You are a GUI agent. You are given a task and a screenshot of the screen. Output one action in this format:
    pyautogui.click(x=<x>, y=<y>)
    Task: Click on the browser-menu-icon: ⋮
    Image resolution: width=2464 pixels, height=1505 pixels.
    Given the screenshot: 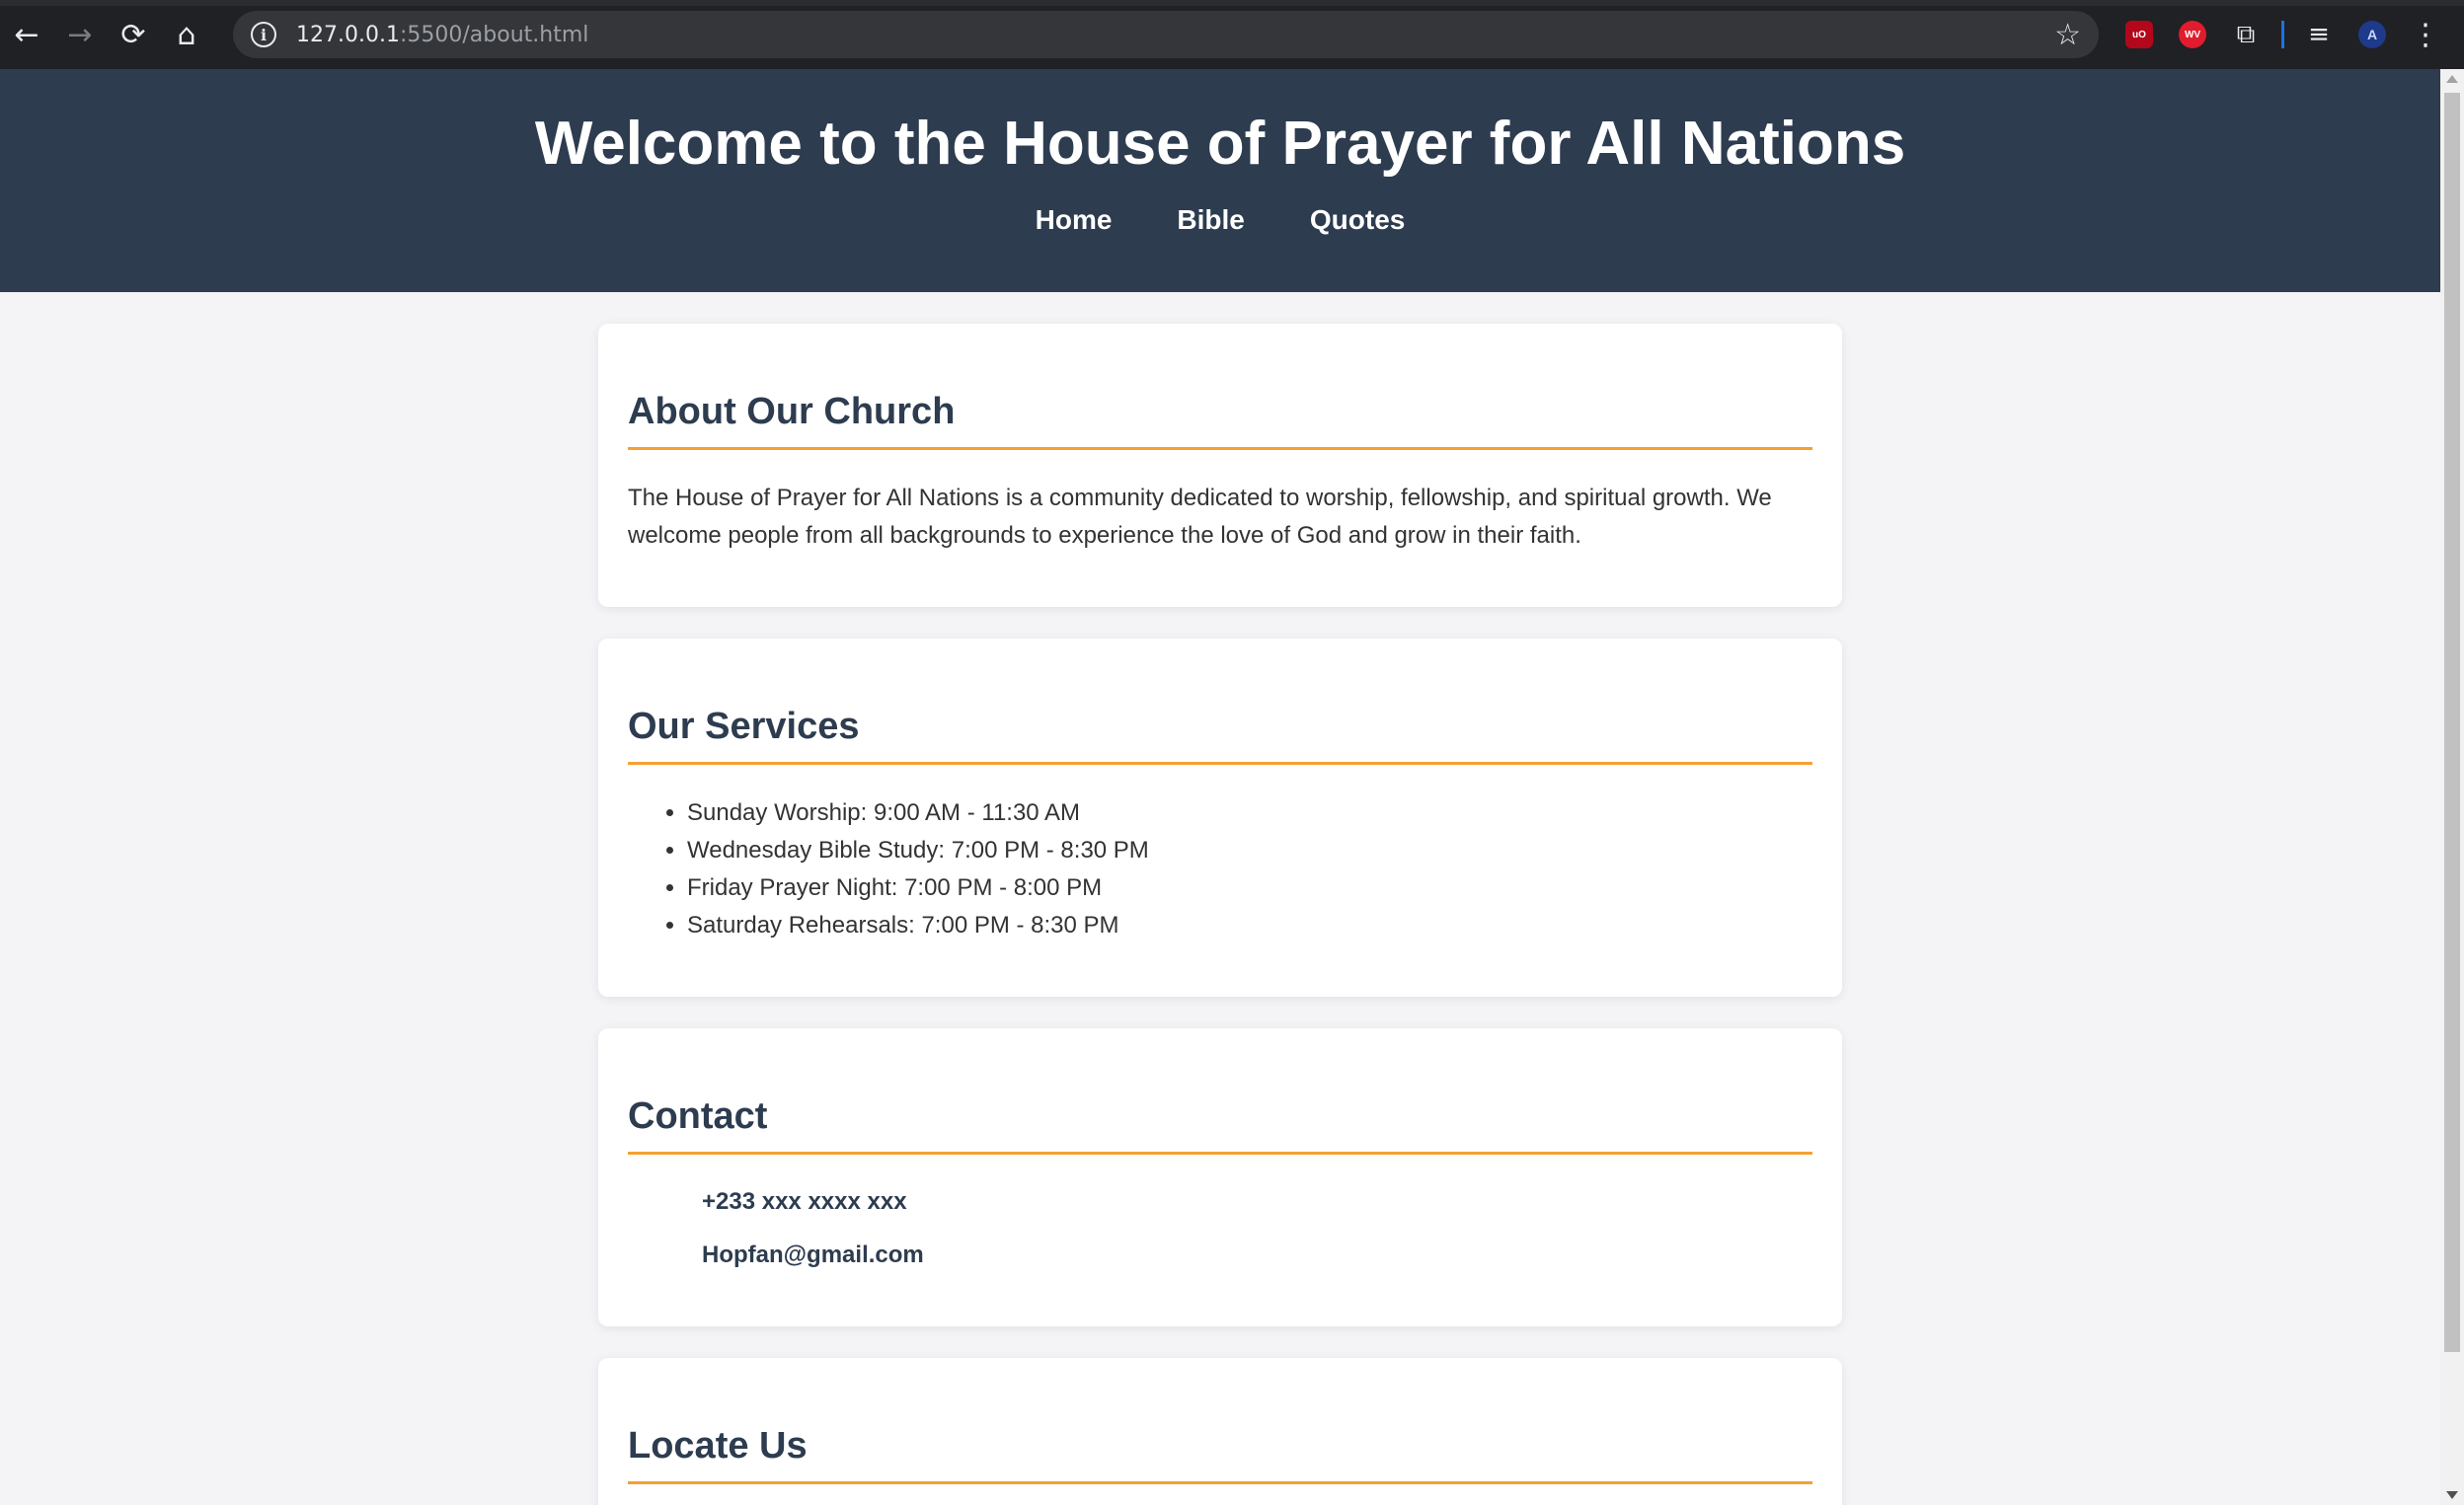 What is the action you would take?
    pyautogui.click(x=2425, y=35)
    